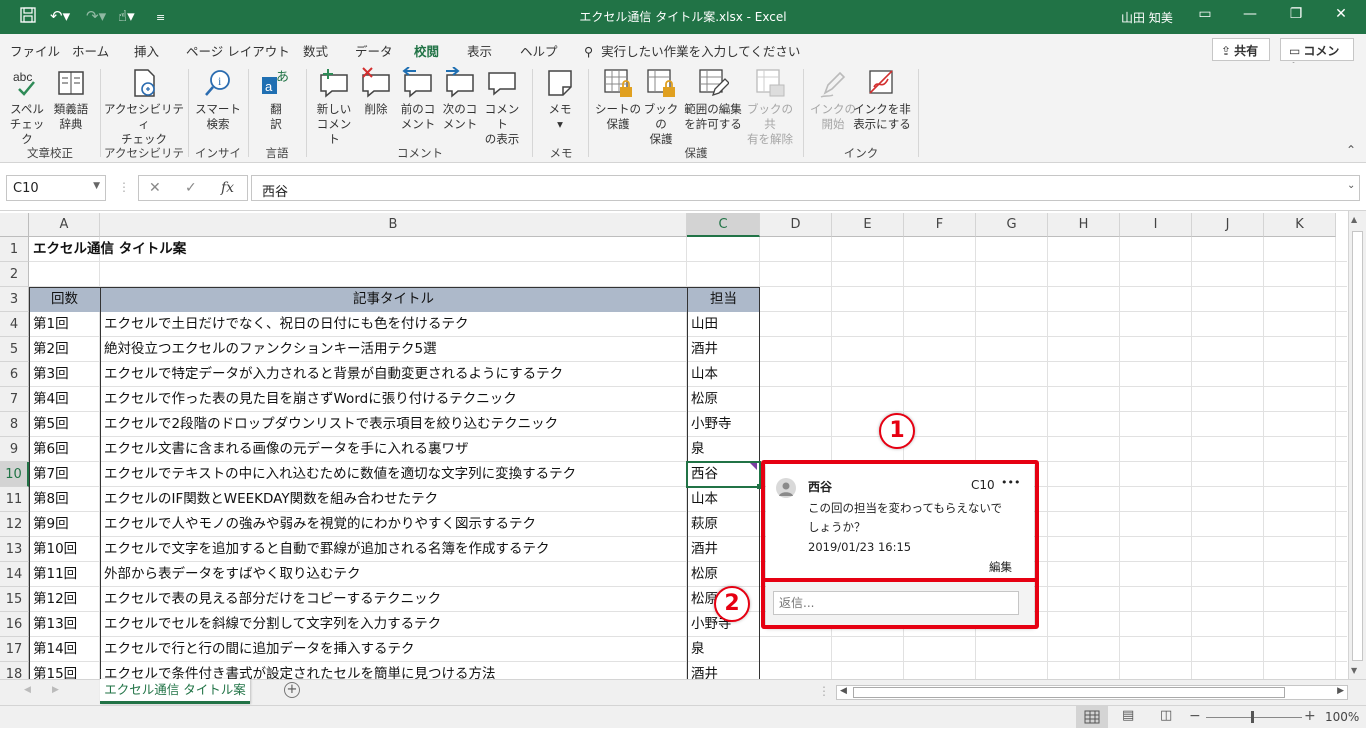  Describe the element at coordinates (539, 50) in the screenshot. I see `tab-help: ヘルプ` at that location.